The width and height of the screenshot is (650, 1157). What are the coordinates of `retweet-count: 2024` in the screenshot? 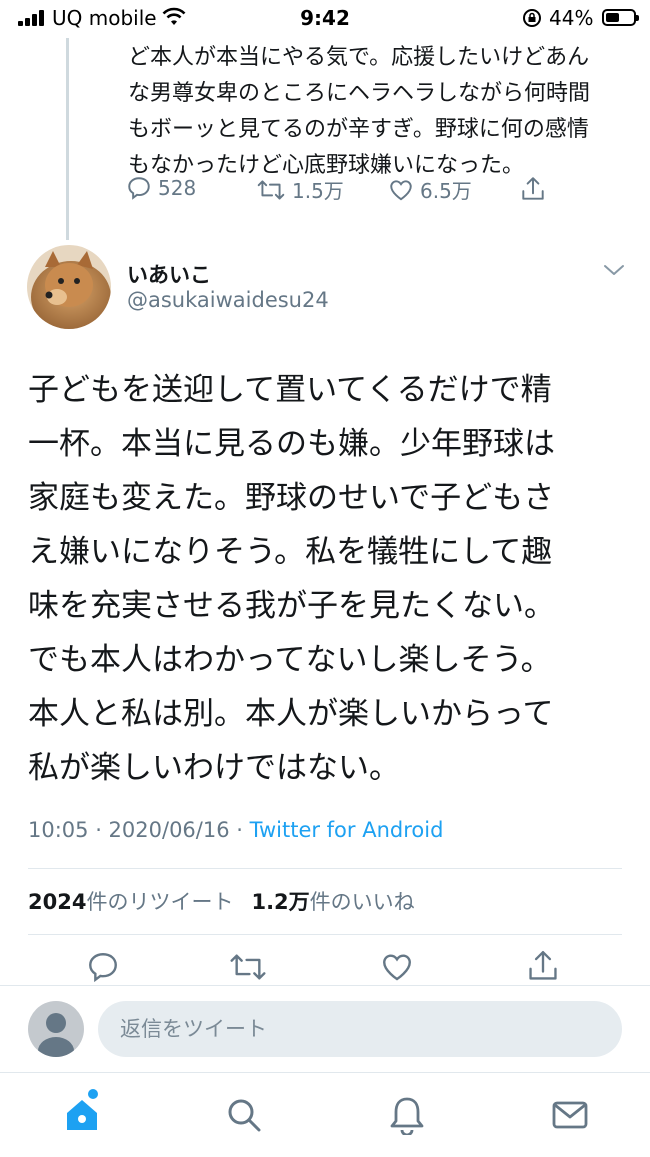 It's located at (57, 902).